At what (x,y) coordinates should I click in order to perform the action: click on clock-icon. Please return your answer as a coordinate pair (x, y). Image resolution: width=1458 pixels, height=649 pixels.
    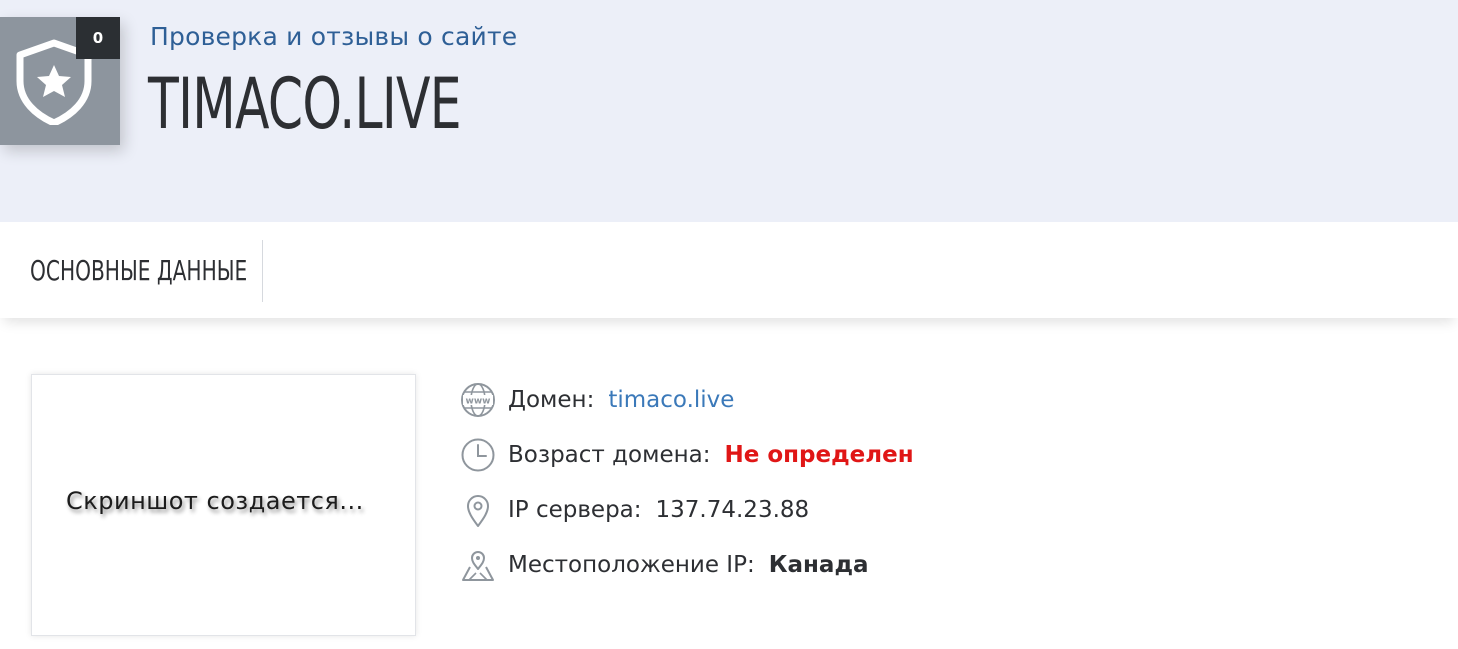
    Looking at the image, I should click on (478, 455).